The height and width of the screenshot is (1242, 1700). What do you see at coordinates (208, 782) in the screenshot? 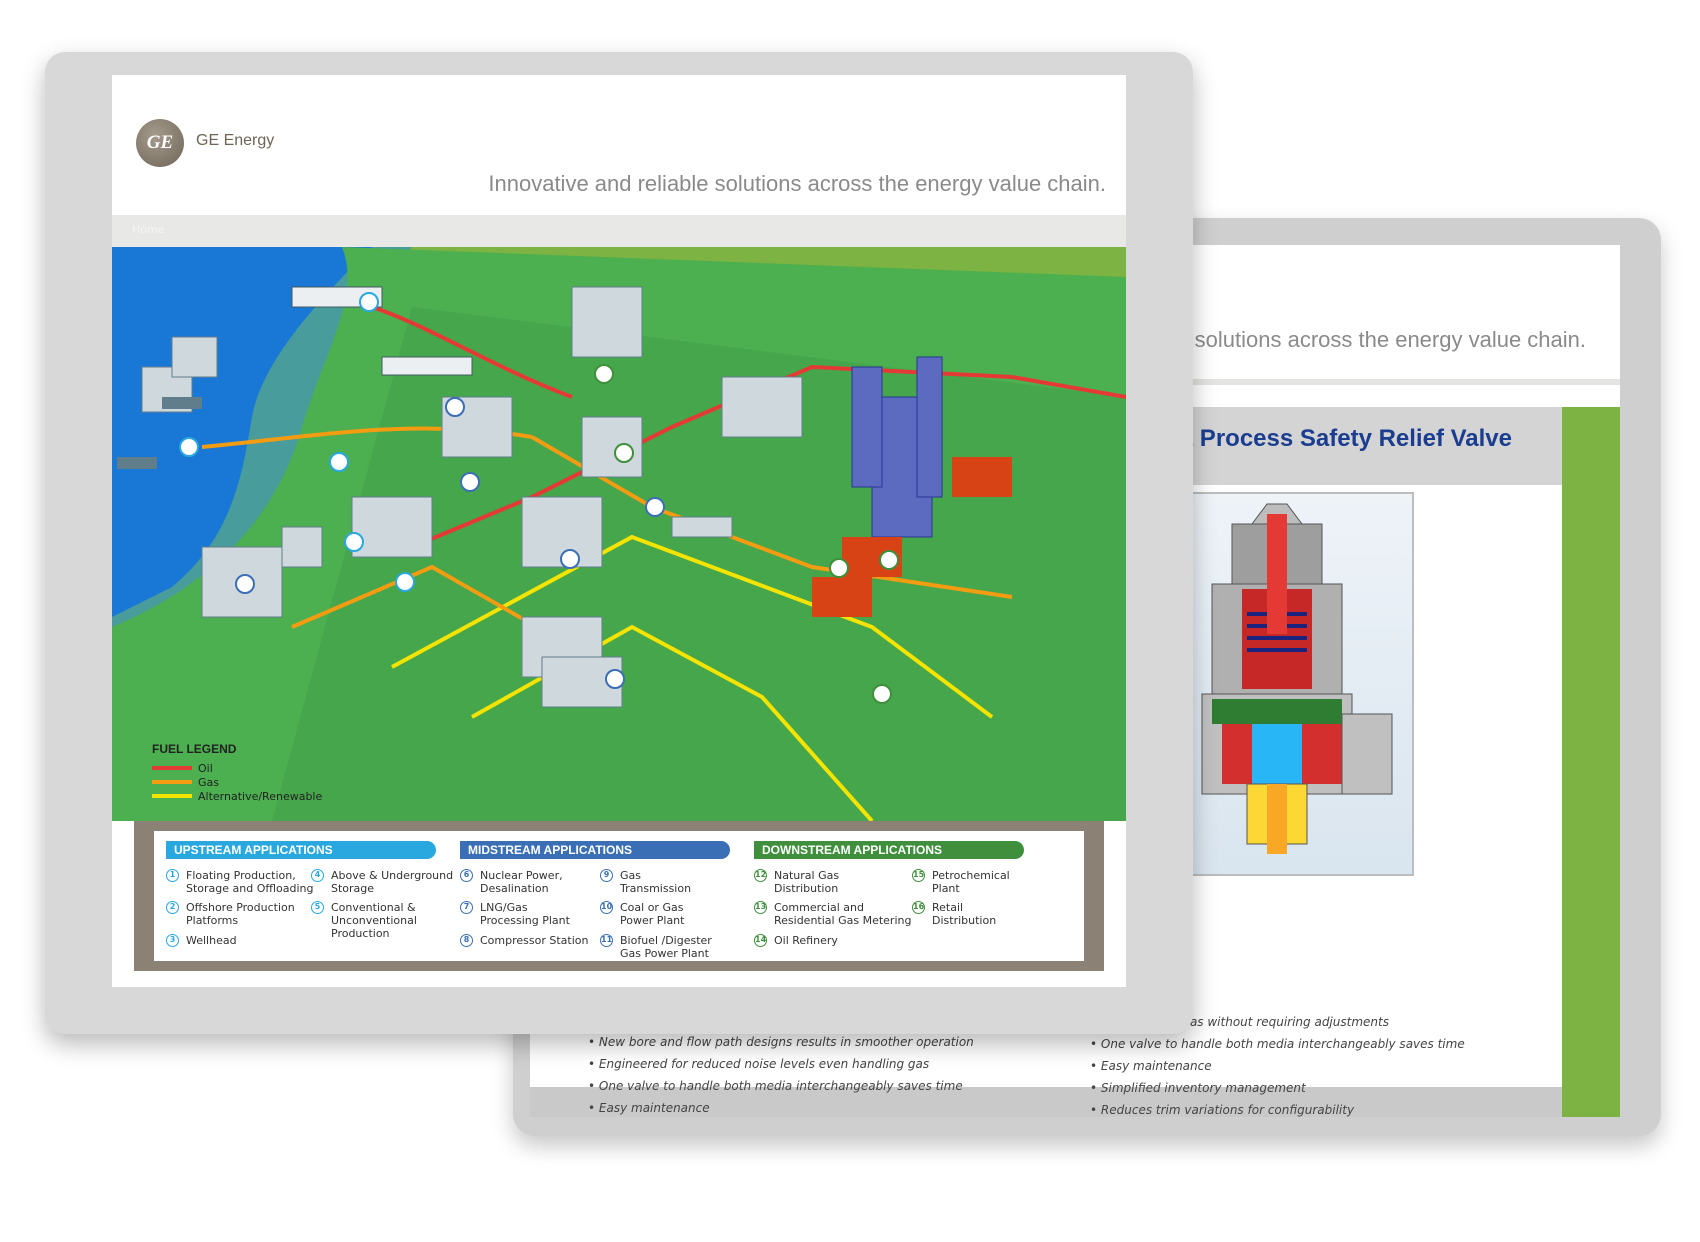
I see `legend-label: Gas` at bounding box center [208, 782].